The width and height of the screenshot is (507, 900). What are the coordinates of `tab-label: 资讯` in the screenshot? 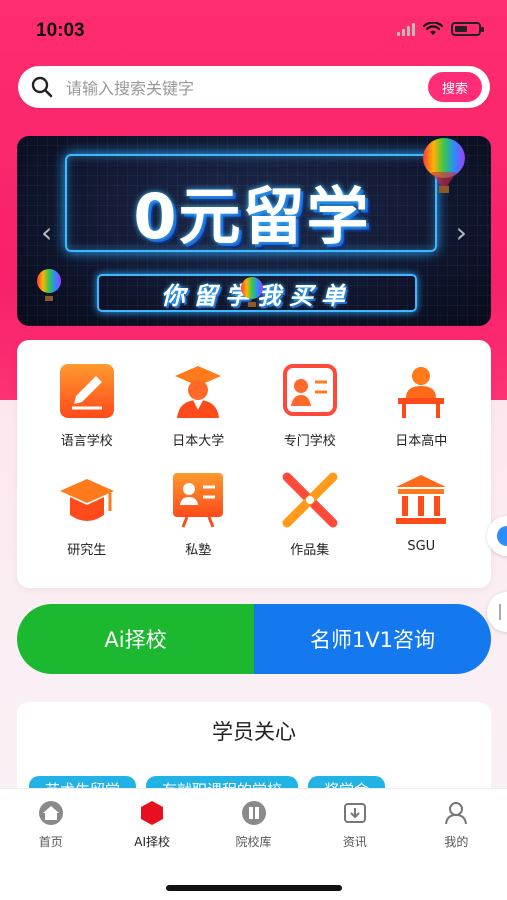 It's located at (354, 842).